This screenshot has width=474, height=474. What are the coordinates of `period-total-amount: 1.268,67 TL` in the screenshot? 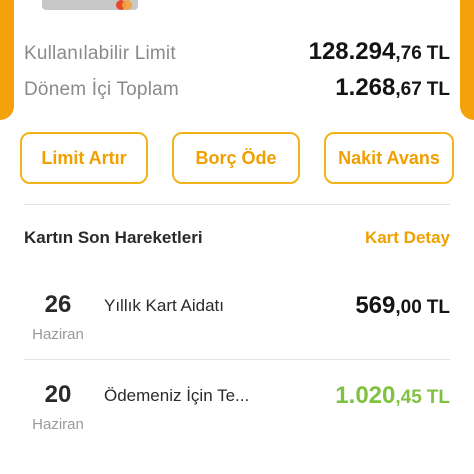 It's located at (392, 88).